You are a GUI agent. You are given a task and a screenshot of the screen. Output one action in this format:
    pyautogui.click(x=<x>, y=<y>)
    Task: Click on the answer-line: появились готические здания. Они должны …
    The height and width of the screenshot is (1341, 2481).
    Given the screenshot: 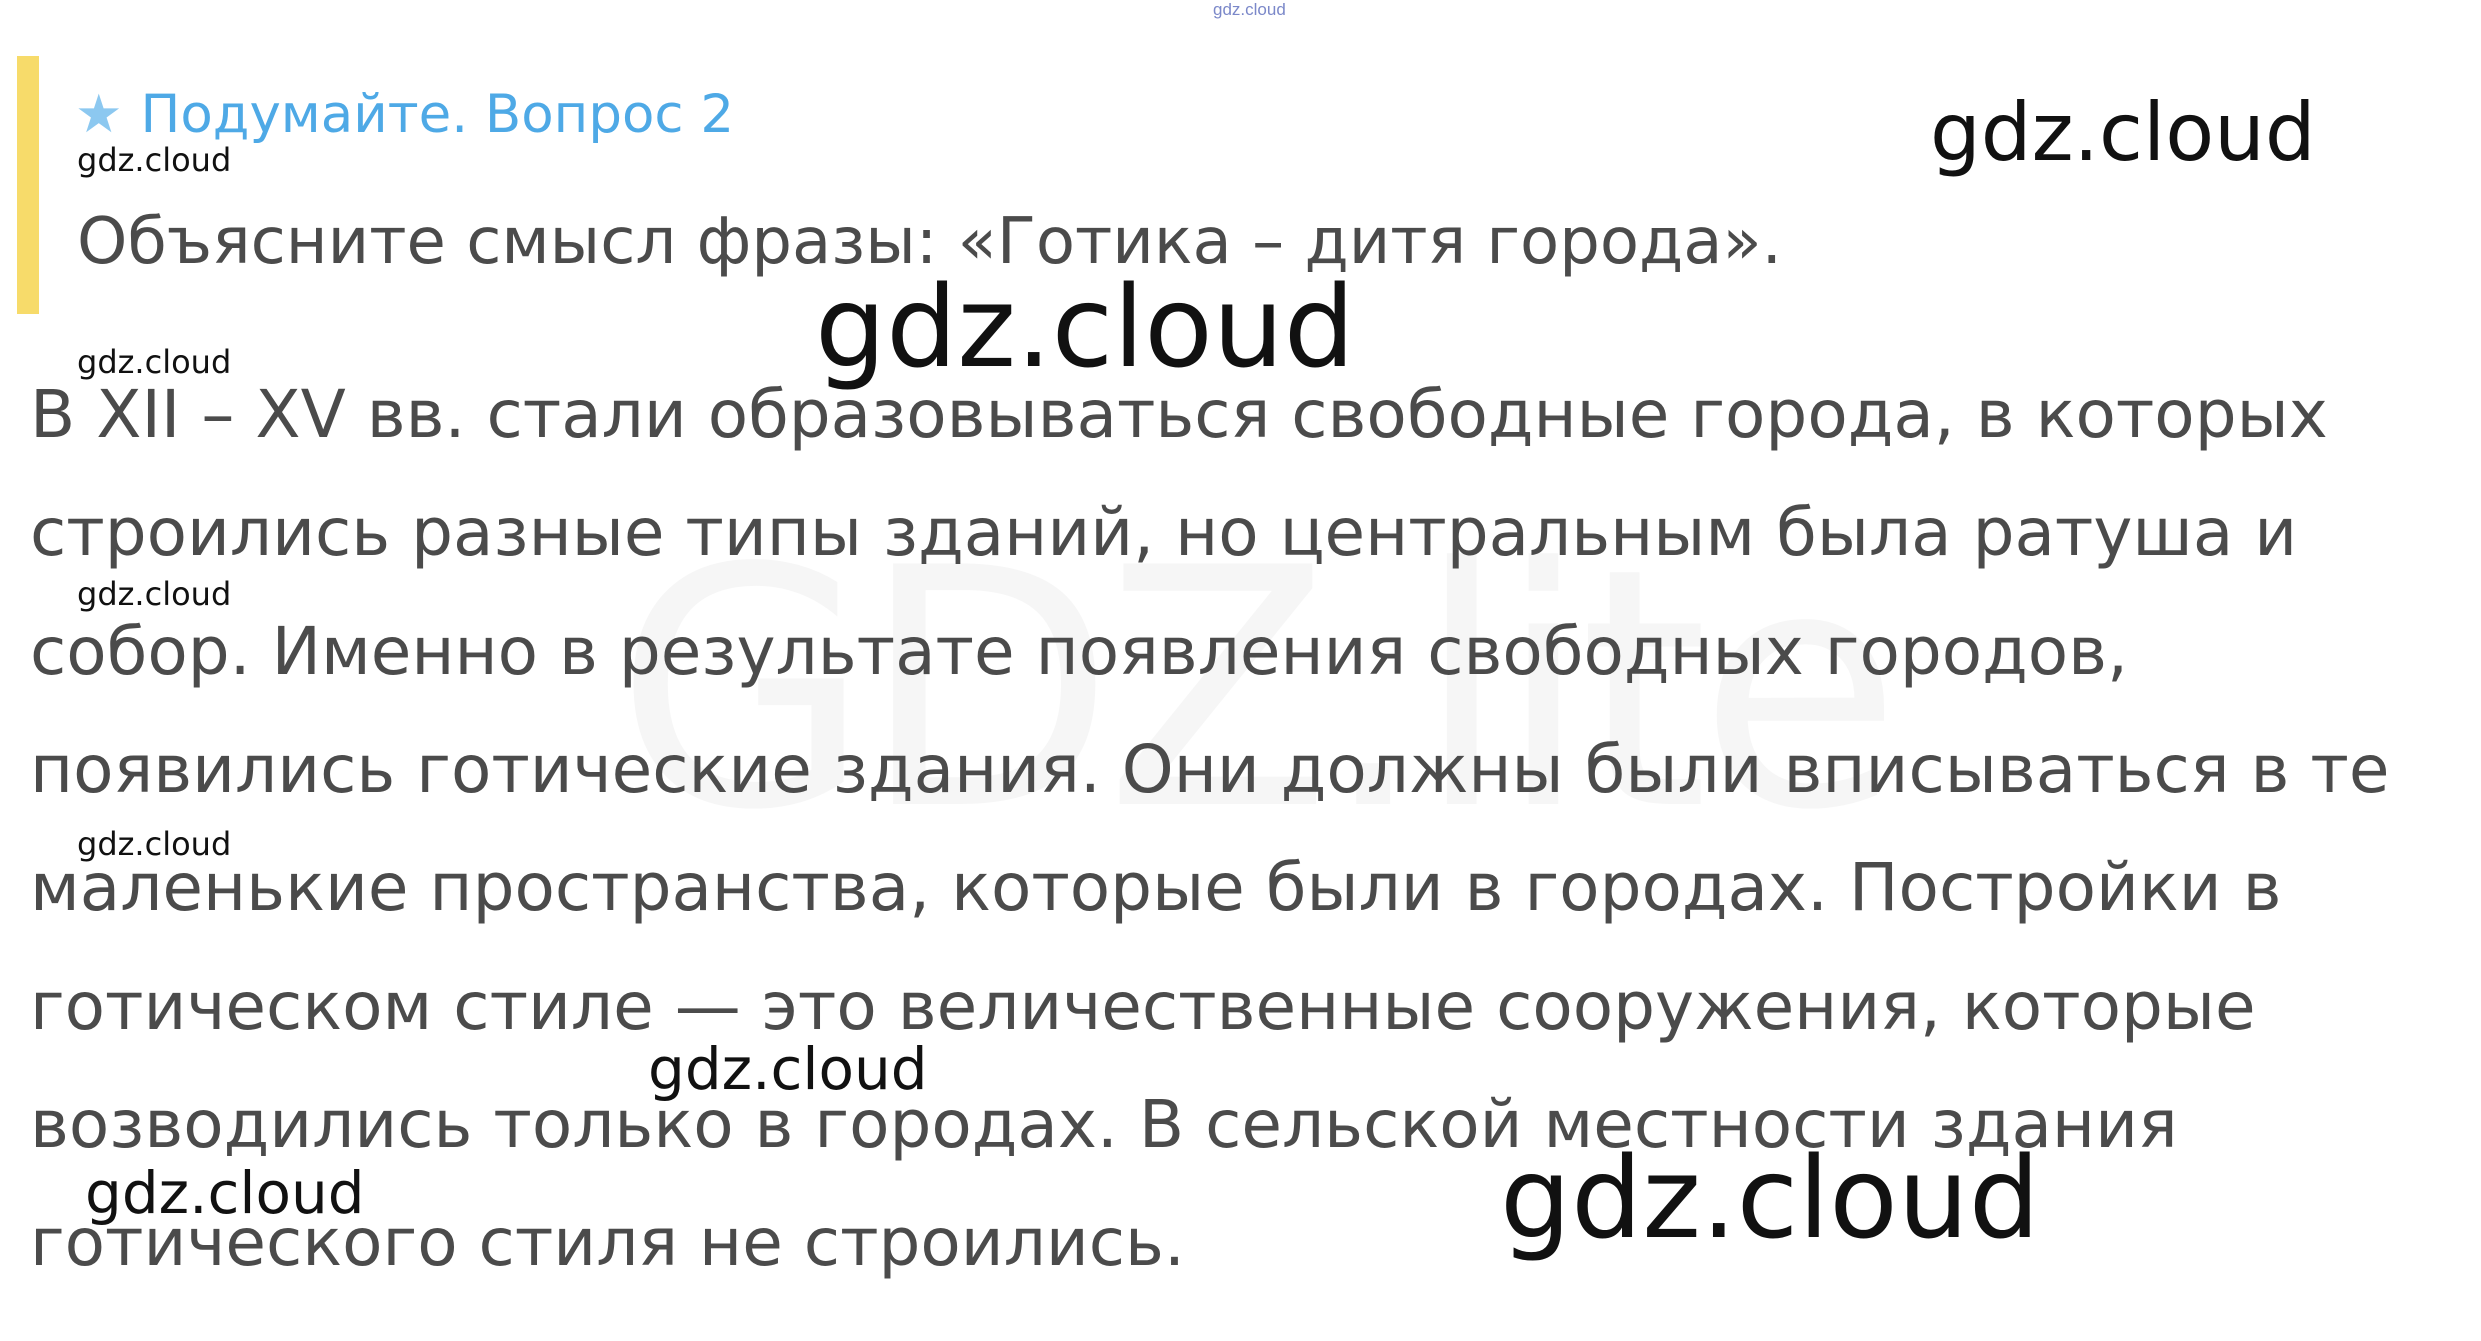 What is the action you would take?
    pyautogui.click(x=1210, y=769)
    